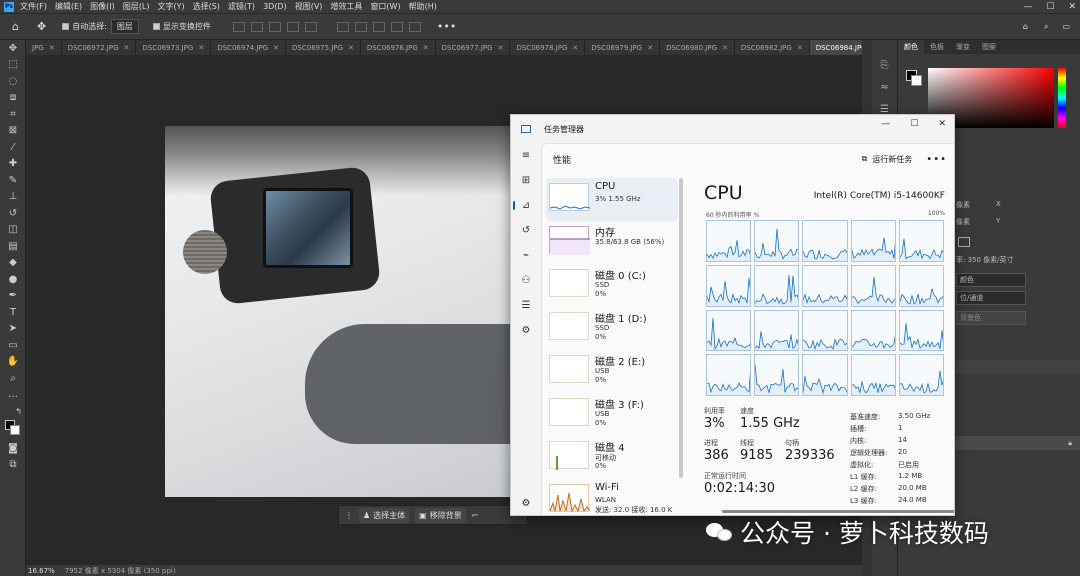 Image resolution: width=1080 pixels, height=576 pixels. I want to click on doc-tab: DSC06979.JPG ✕, so click(623, 47).